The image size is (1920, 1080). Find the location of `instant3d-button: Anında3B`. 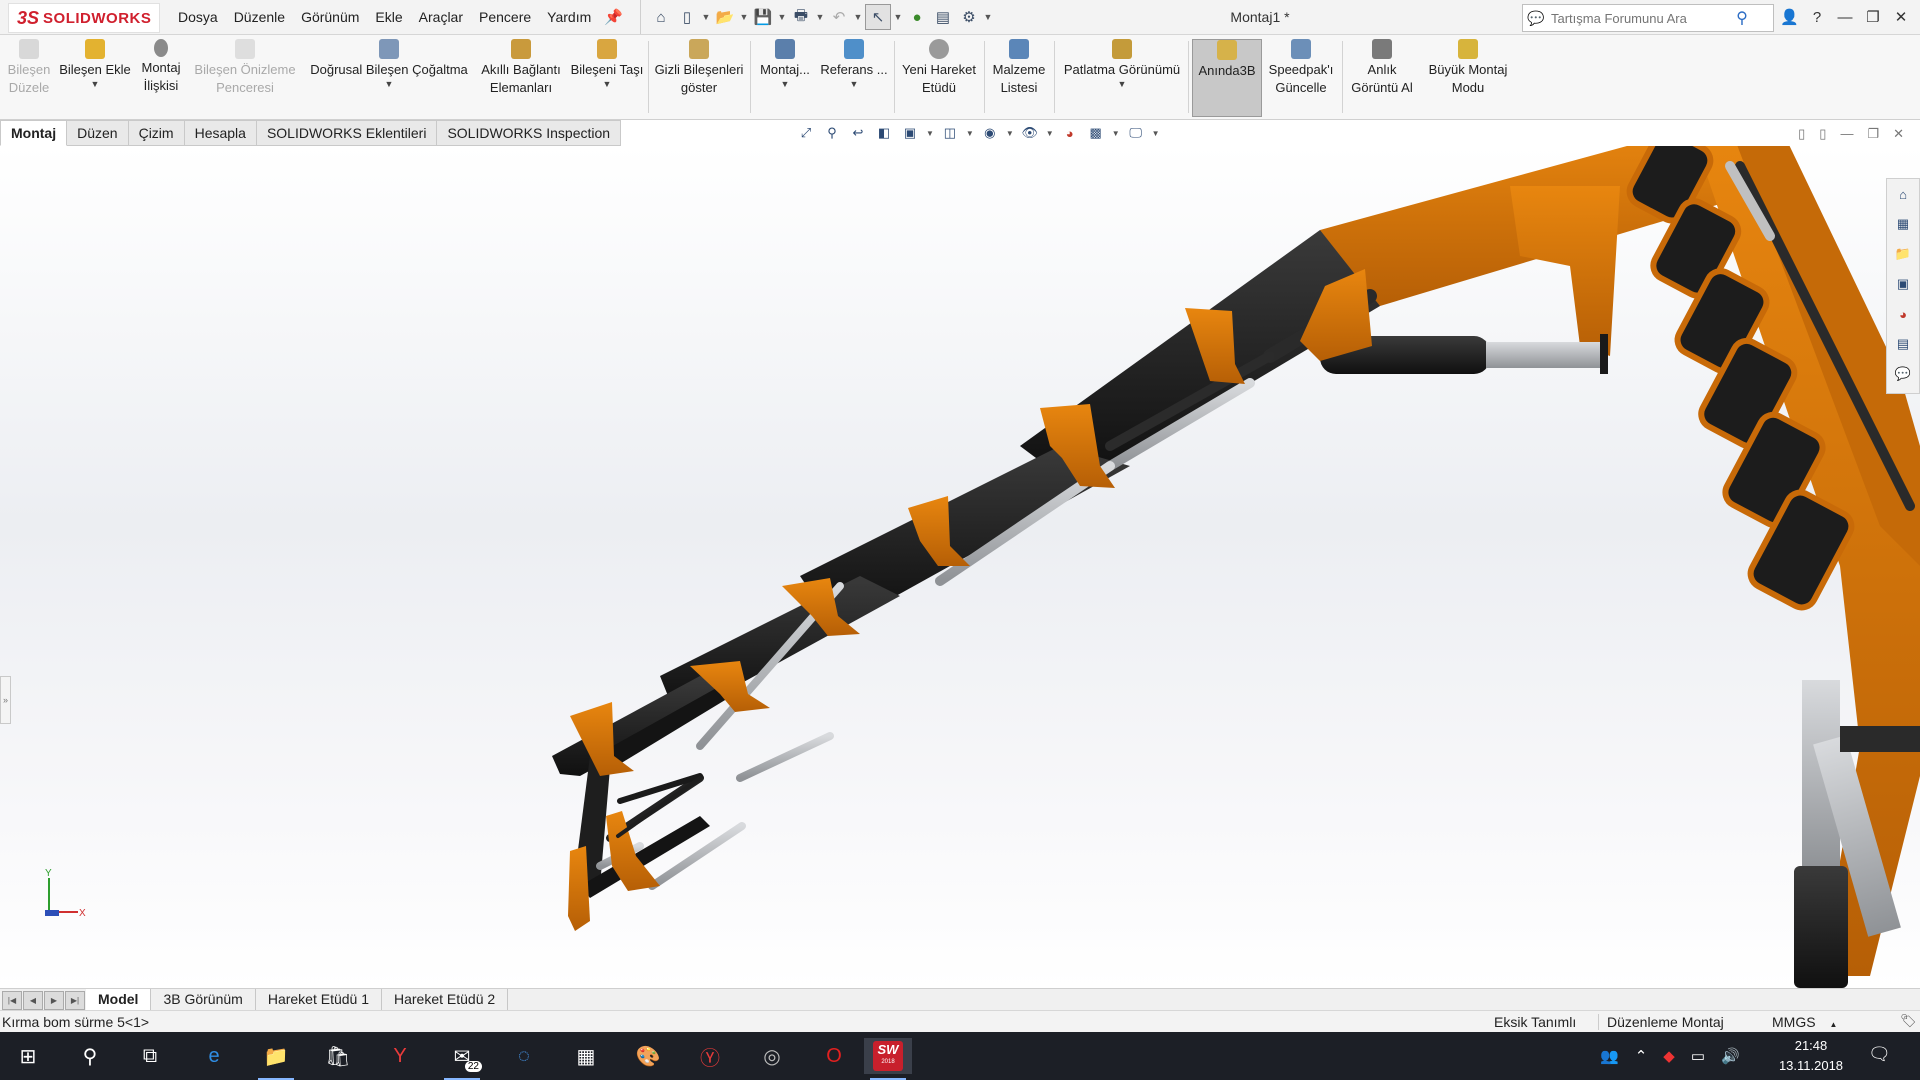

instant3d-button: Anında3B is located at coordinates (1227, 78).